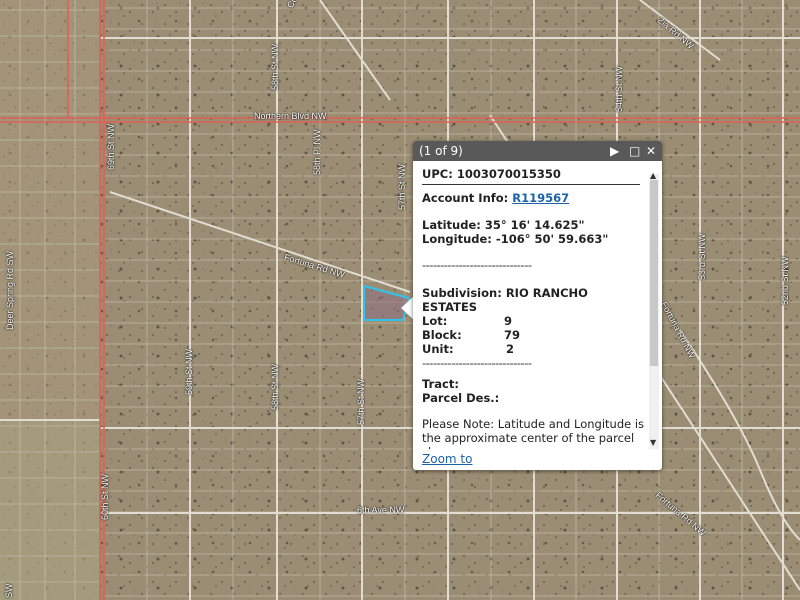  What do you see at coordinates (317, 152) in the screenshot?
I see `road-label: 58th Pl NW` at bounding box center [317, 152].